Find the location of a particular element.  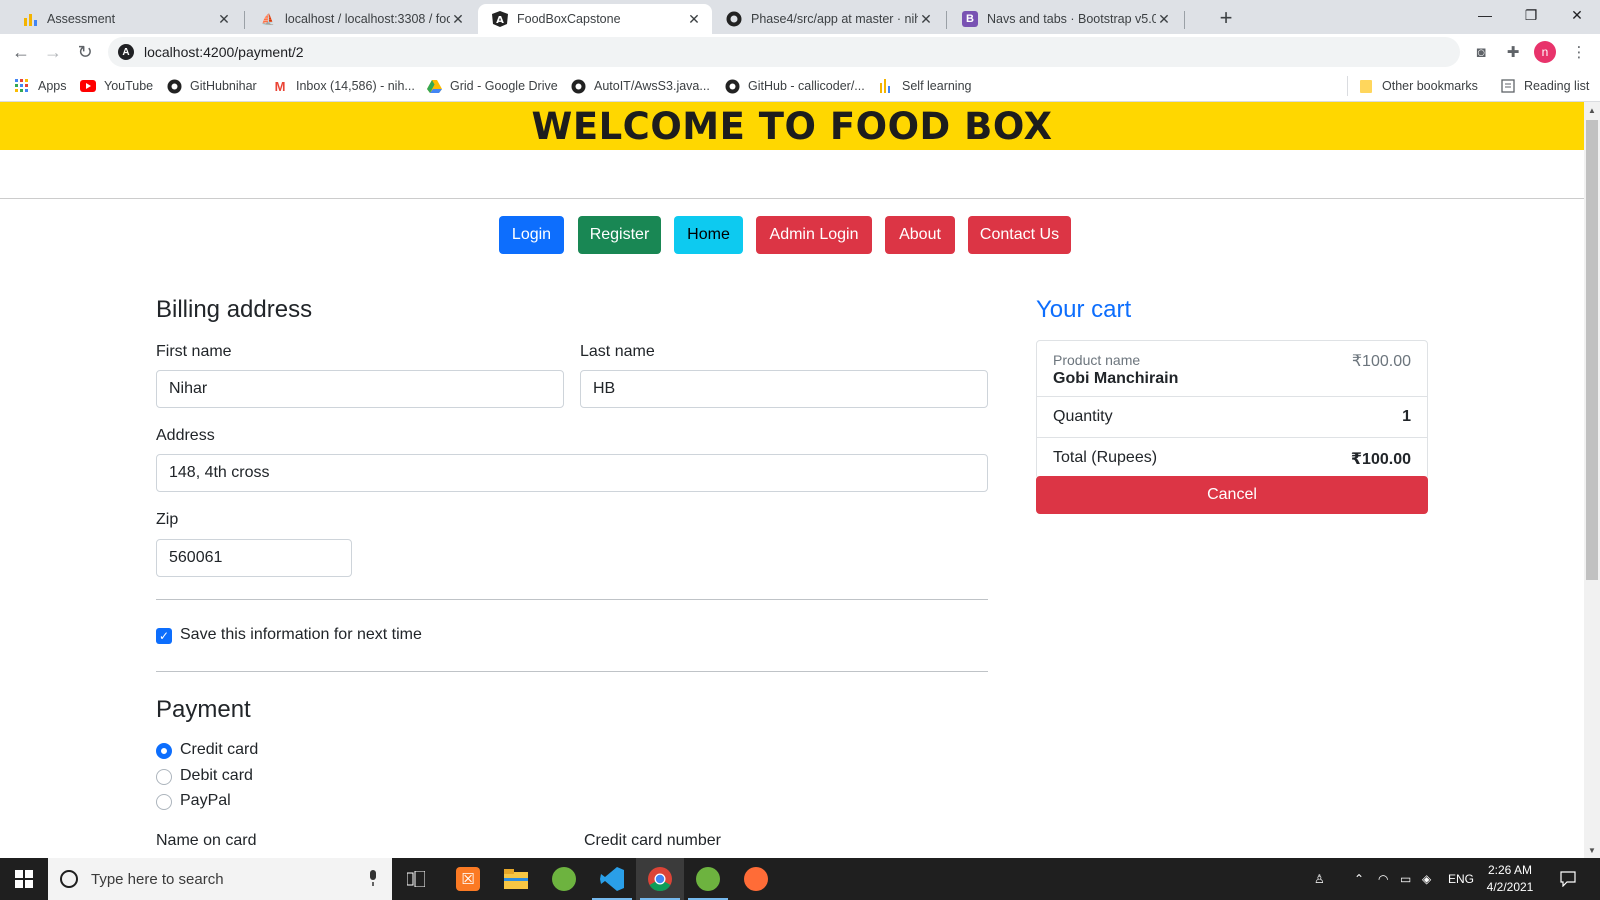

scroll-down-icon: ▼ is located at coordinates (1592, 850).